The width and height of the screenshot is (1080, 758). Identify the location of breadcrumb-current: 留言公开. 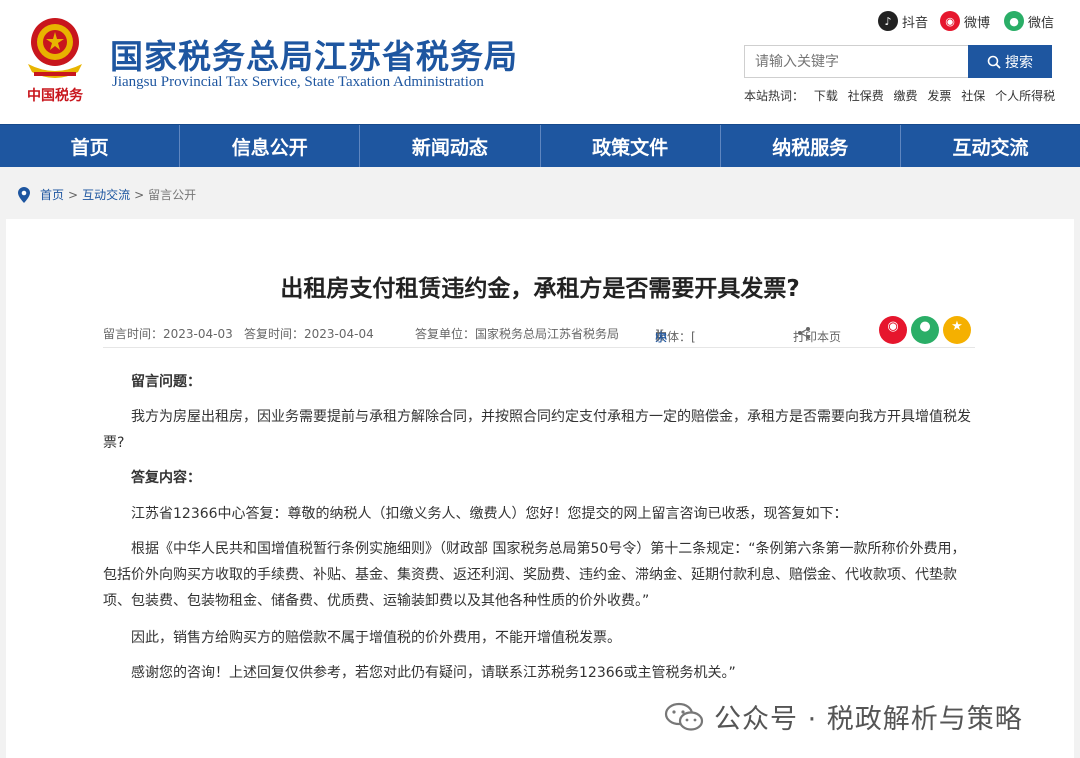
(172, 195).